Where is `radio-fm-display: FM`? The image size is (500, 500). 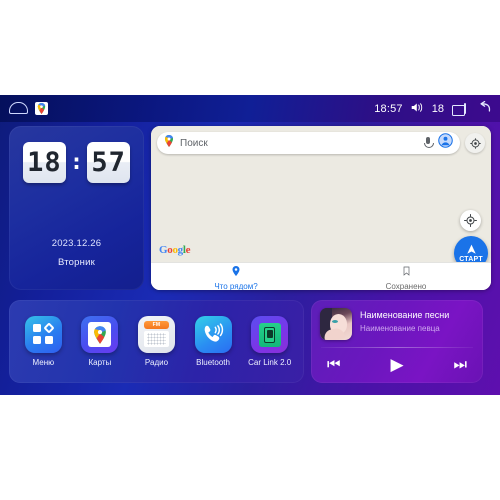 radio-fm-display: FM is located at coordinates (156, 325).